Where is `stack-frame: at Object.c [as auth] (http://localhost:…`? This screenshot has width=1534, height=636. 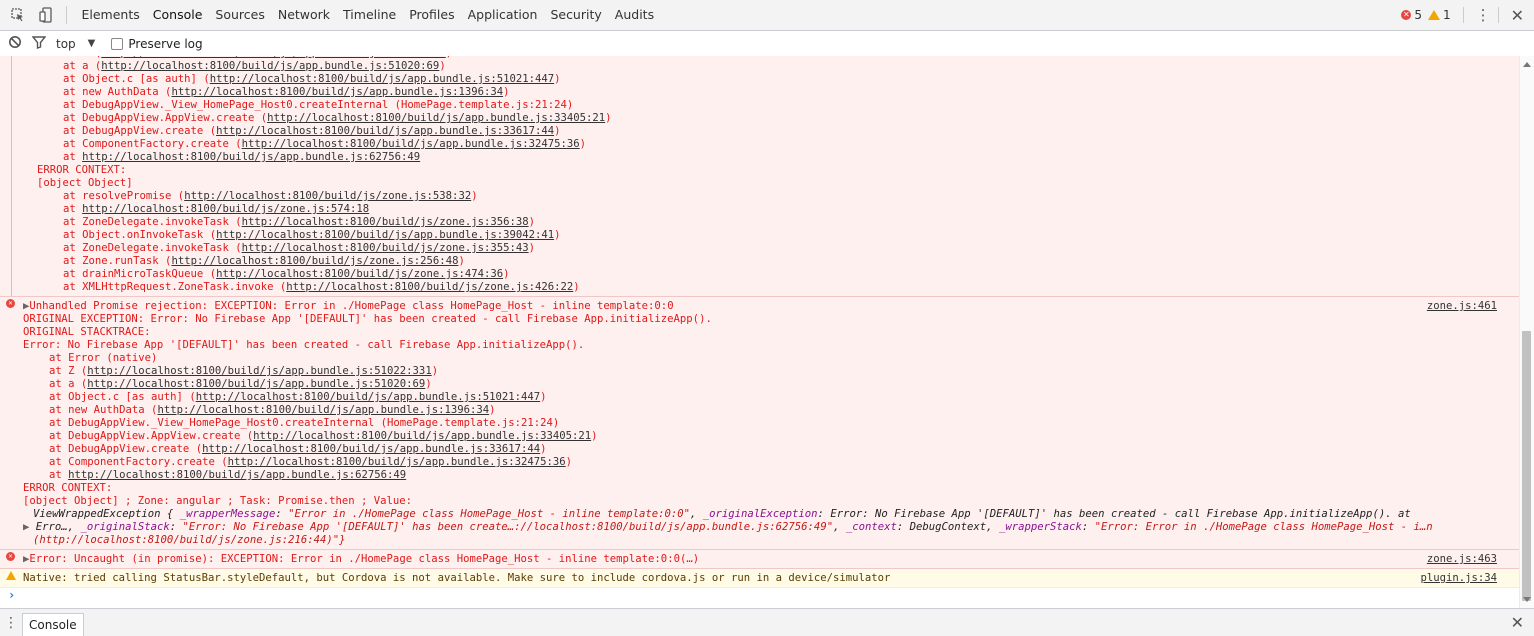
stack-frame: at Object.c [as auth] (http://localhost:… is located at coordinates (791, 79).